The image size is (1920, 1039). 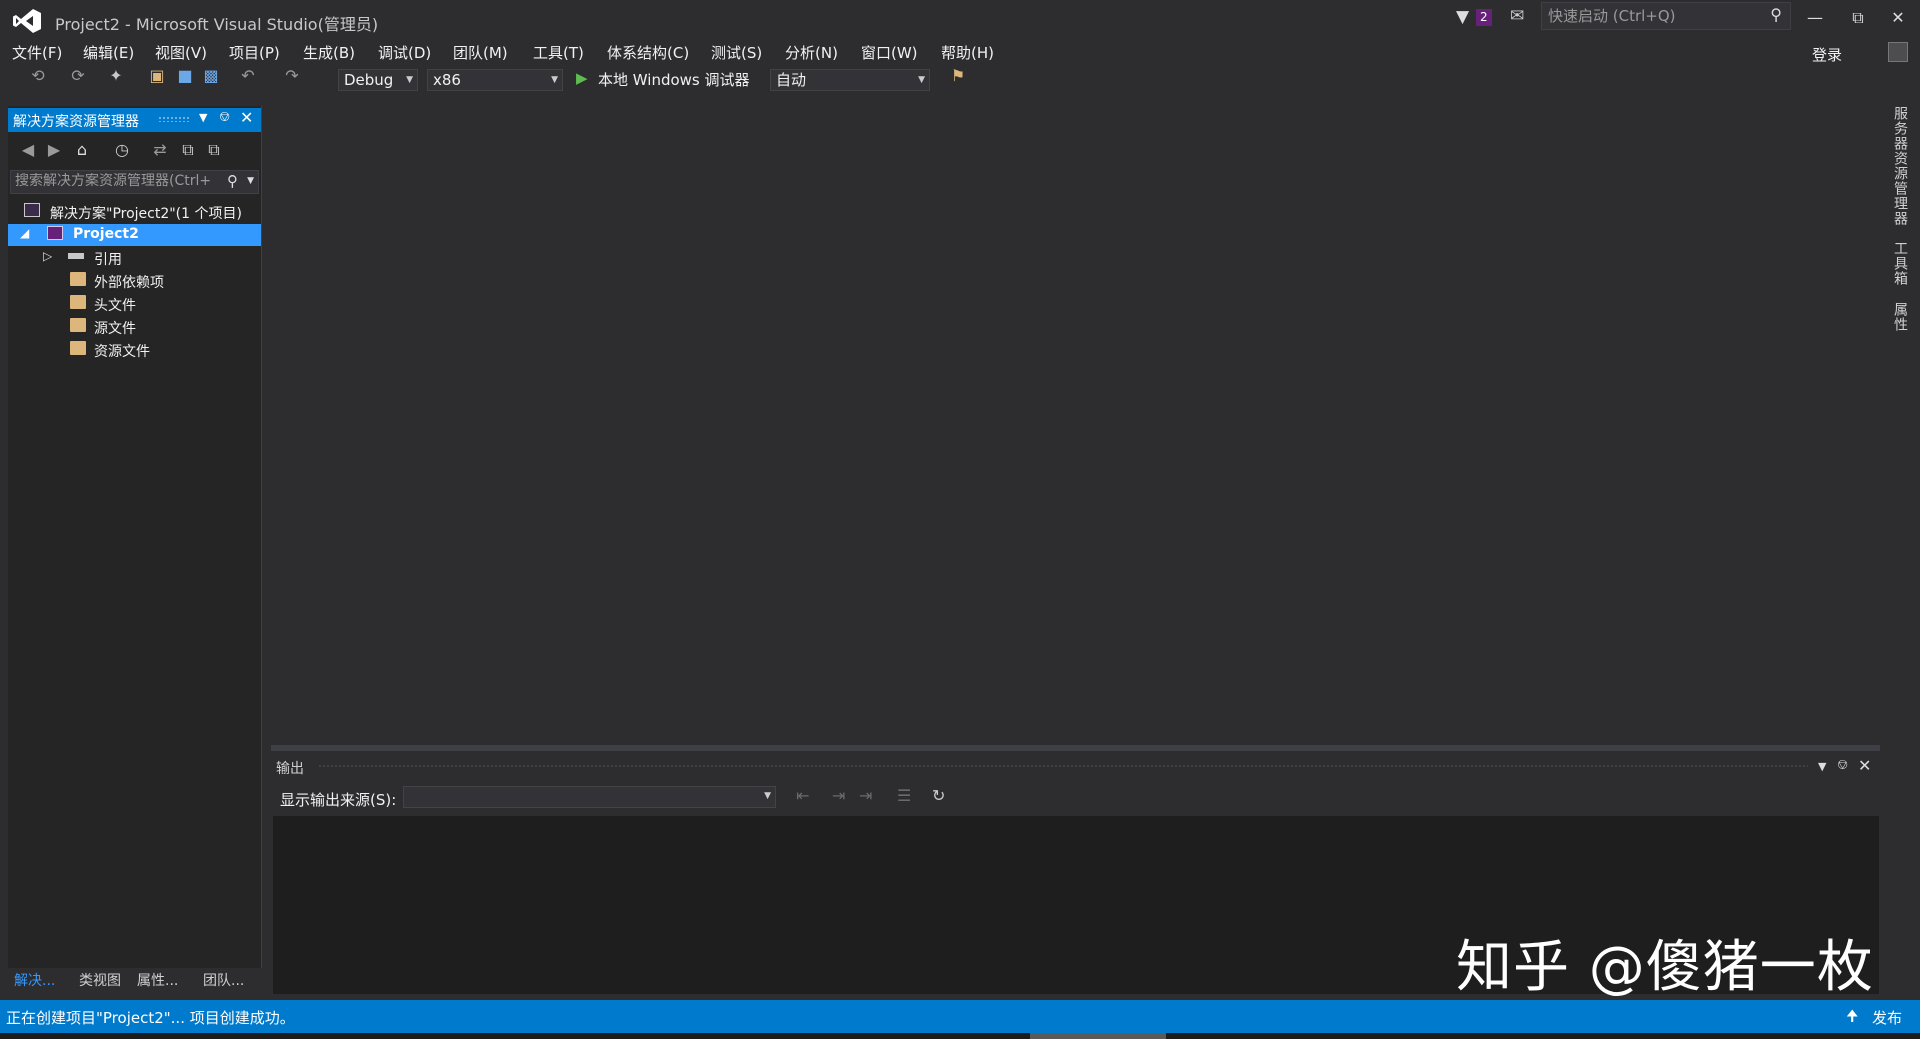 I want to click on menu-help: 帮助(H), so click(x=967, y=52).